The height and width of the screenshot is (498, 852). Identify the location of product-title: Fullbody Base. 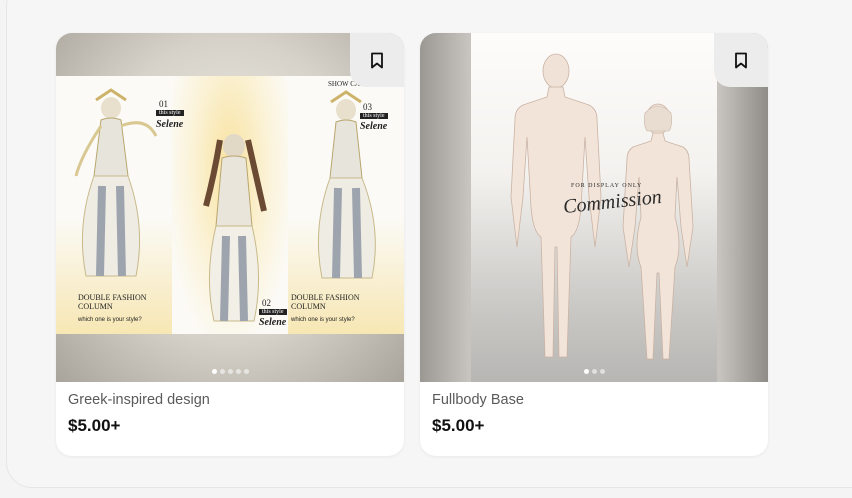
(478, 400).